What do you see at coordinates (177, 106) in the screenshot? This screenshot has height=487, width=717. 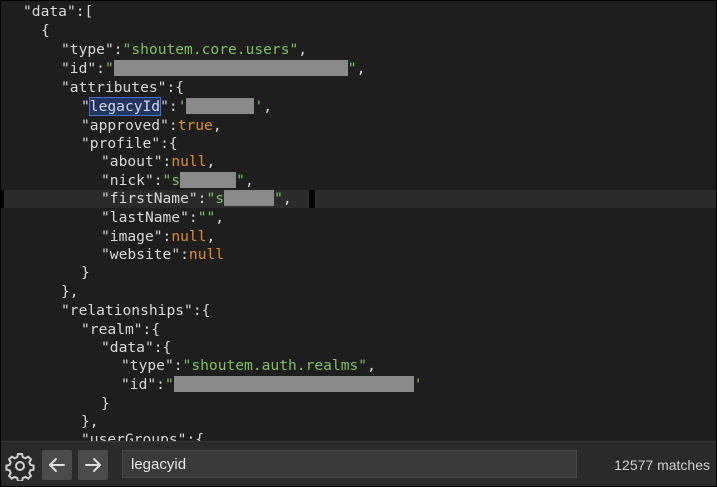 I see `code-line: "legacyId":' ',` at bounding box center [177, 106].